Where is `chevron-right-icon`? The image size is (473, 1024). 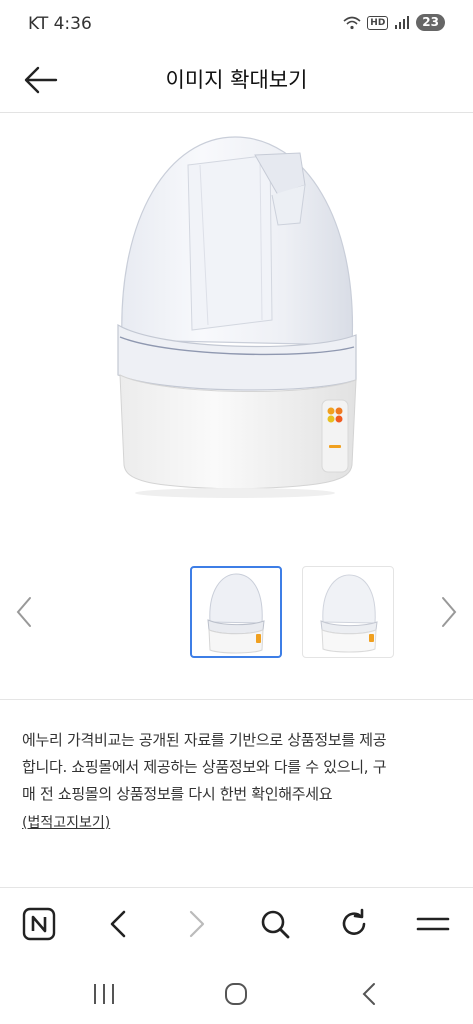 chevron-right-icon is located at coordinates (449, 612).